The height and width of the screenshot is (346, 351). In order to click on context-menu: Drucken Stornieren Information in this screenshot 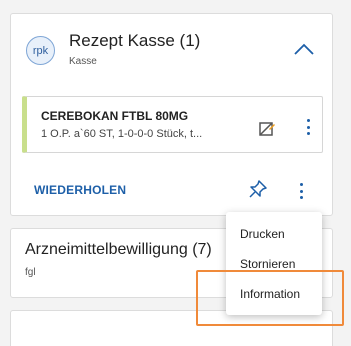, I will do `click(274, 263)`.